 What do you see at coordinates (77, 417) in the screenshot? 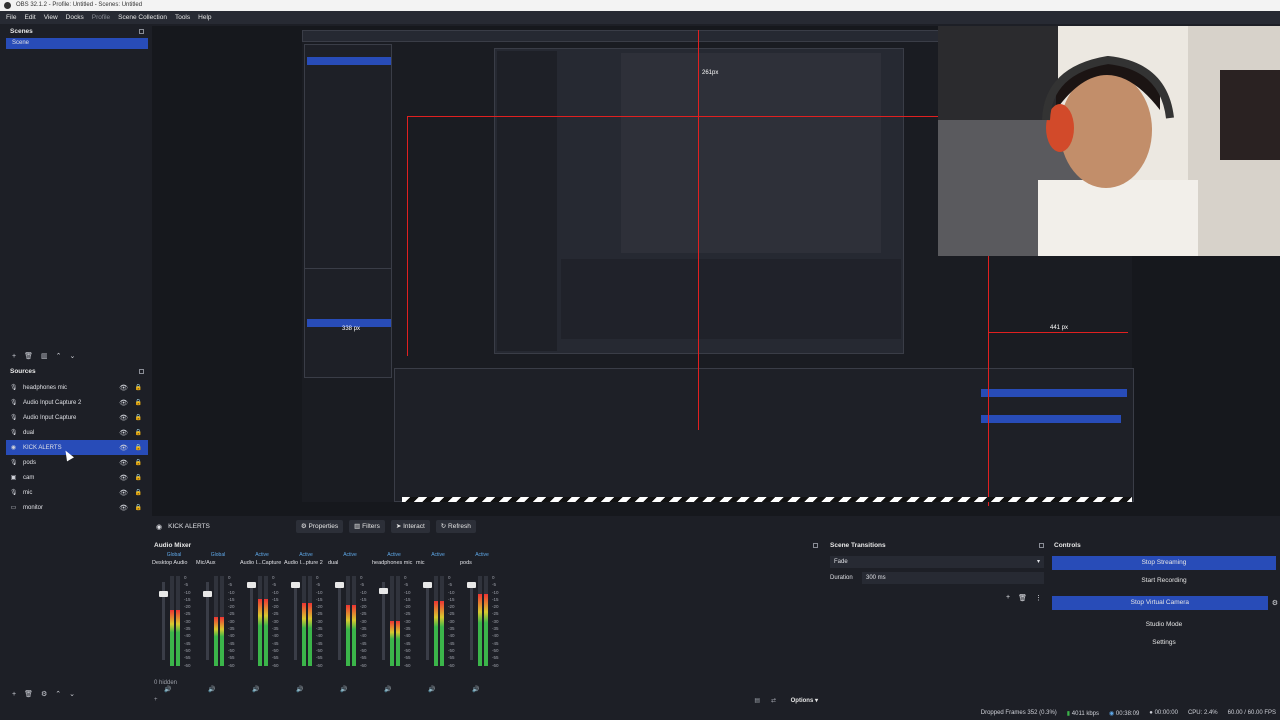
I see `source-row-audio-input-capture: 🎙 Audio Input Capture 👁 🔒` at bounding box center [77, 417].